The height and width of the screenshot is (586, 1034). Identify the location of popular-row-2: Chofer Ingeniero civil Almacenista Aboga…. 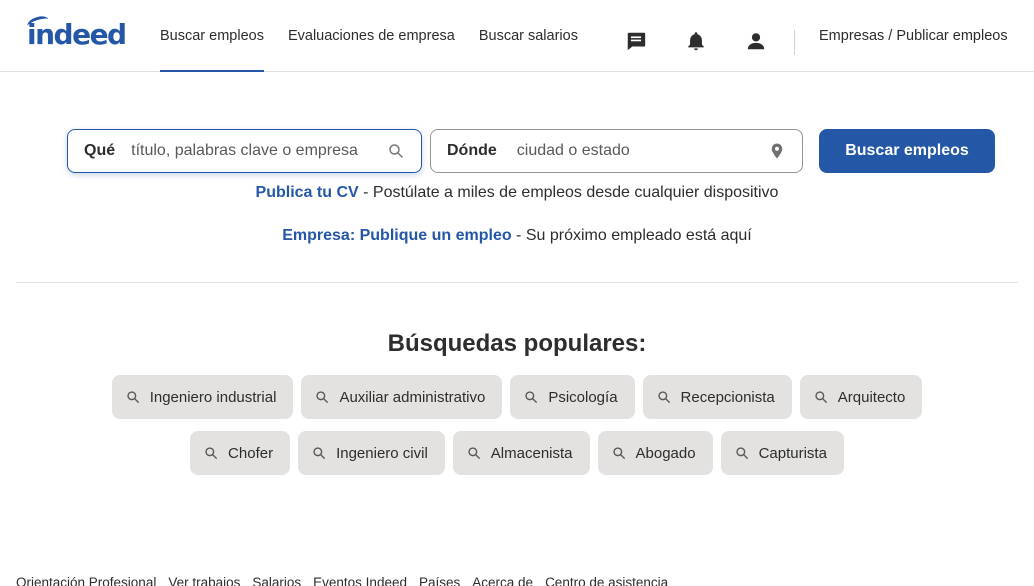
(517, 453).